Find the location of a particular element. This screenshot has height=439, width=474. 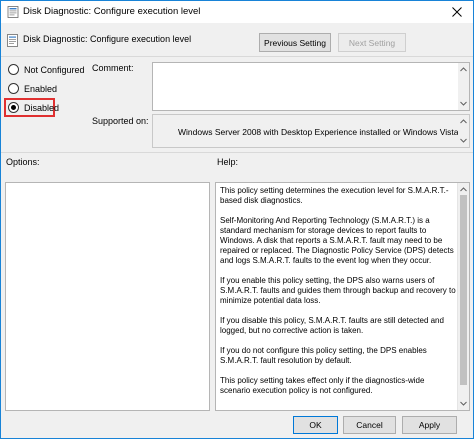

header-divider is located at coordinates (237, 56).